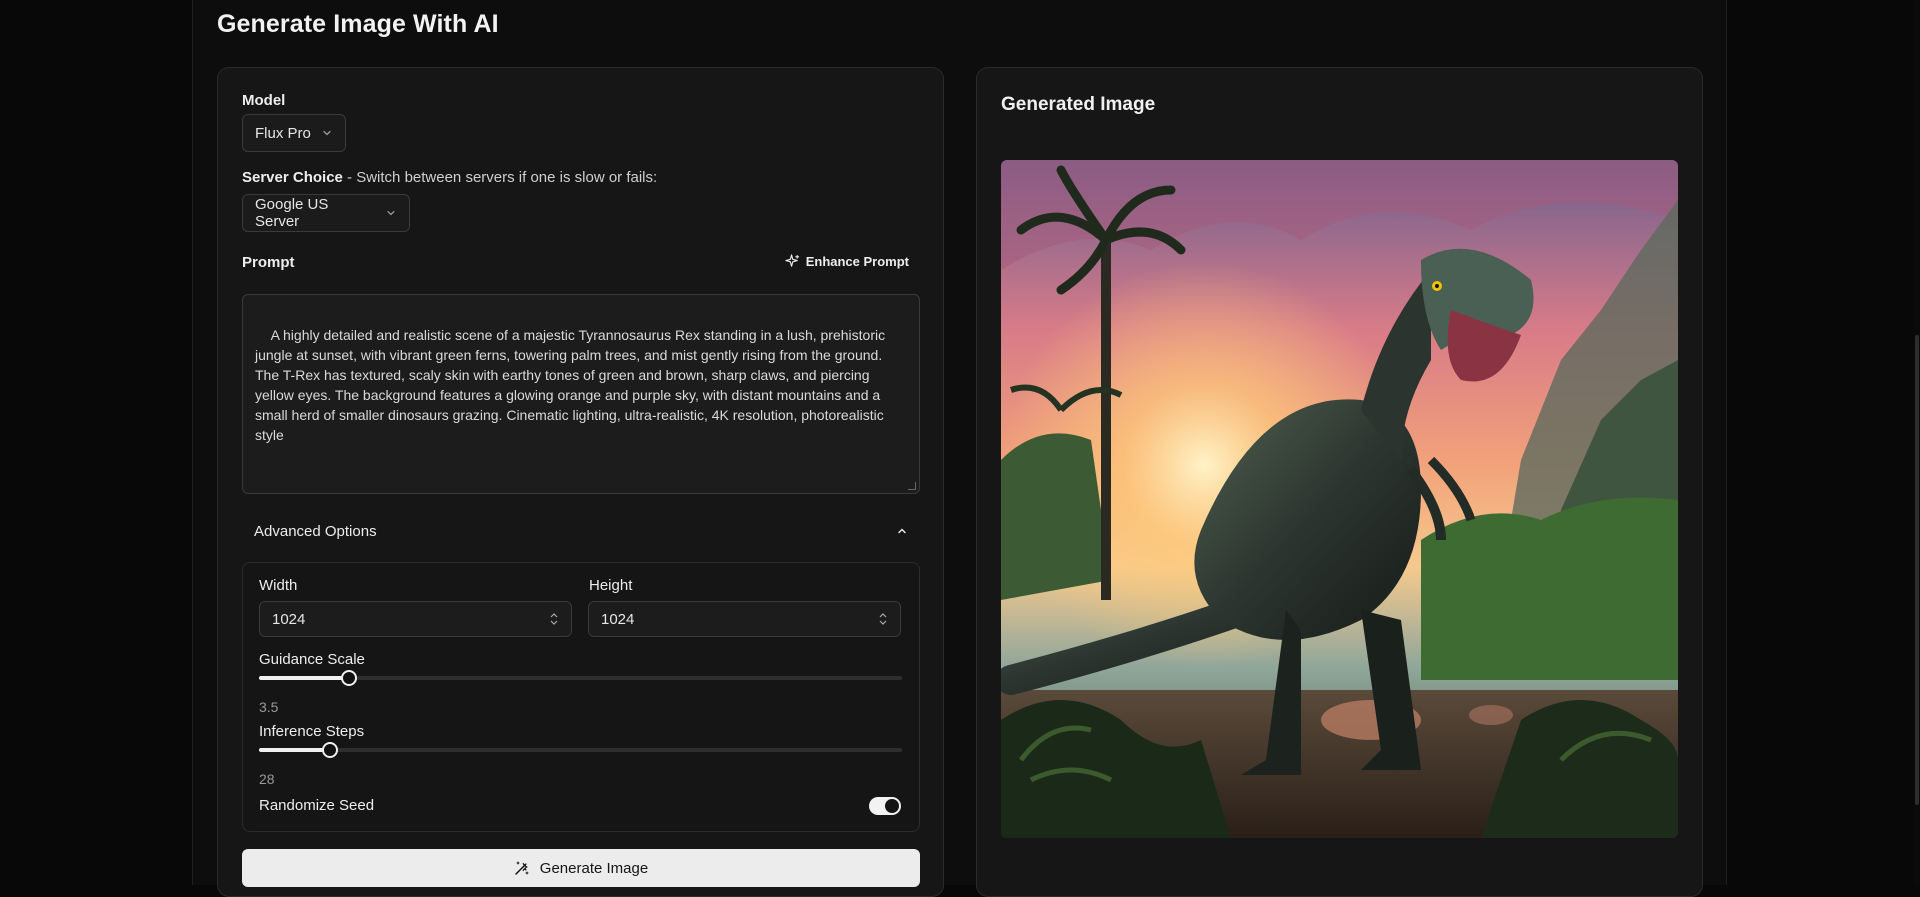 Image resolution: width=1920 pixels, height=897 pixels. I want to click on magic-wand-icon, so click(522, 868).